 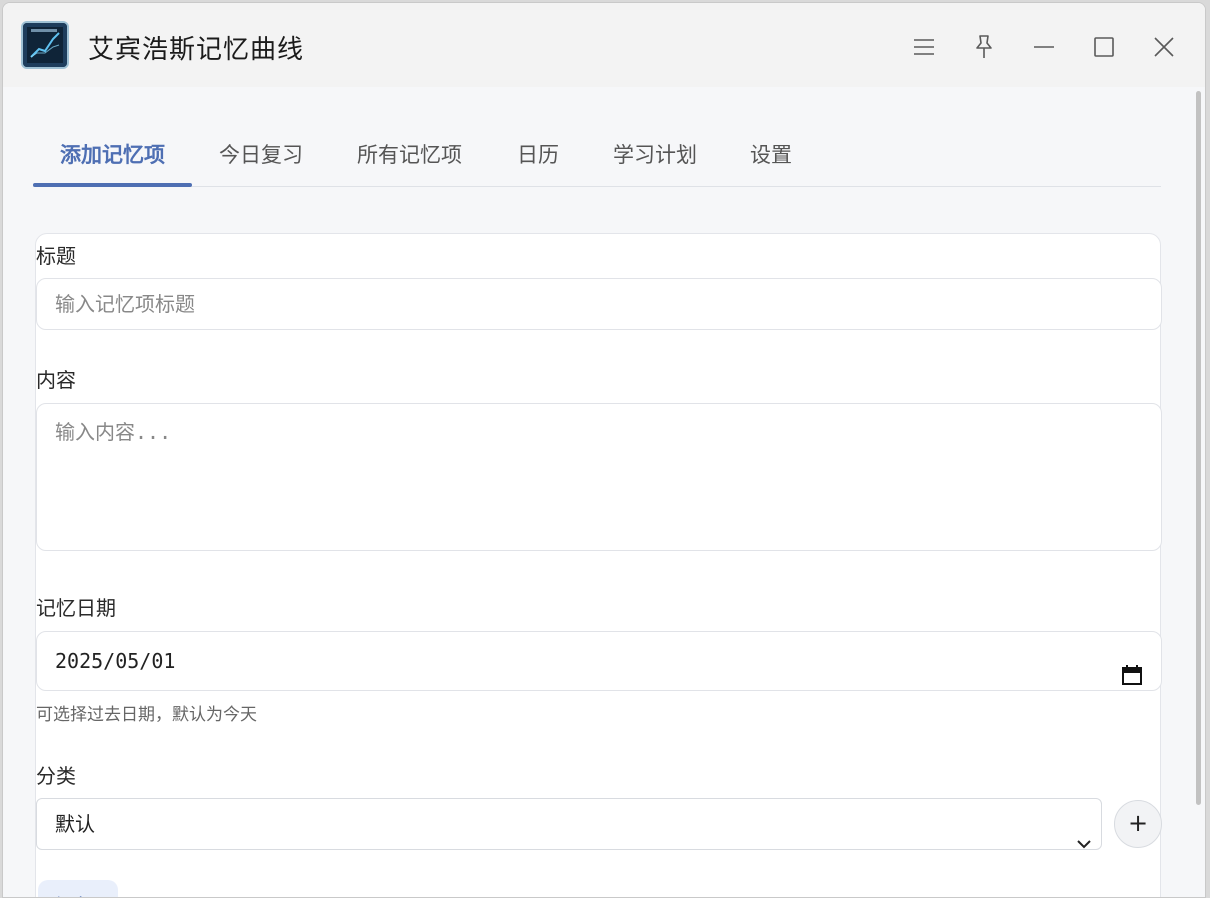 I want to click on date-hint: 可选择过去日期，默认为今天, so click(x=146, y=715).